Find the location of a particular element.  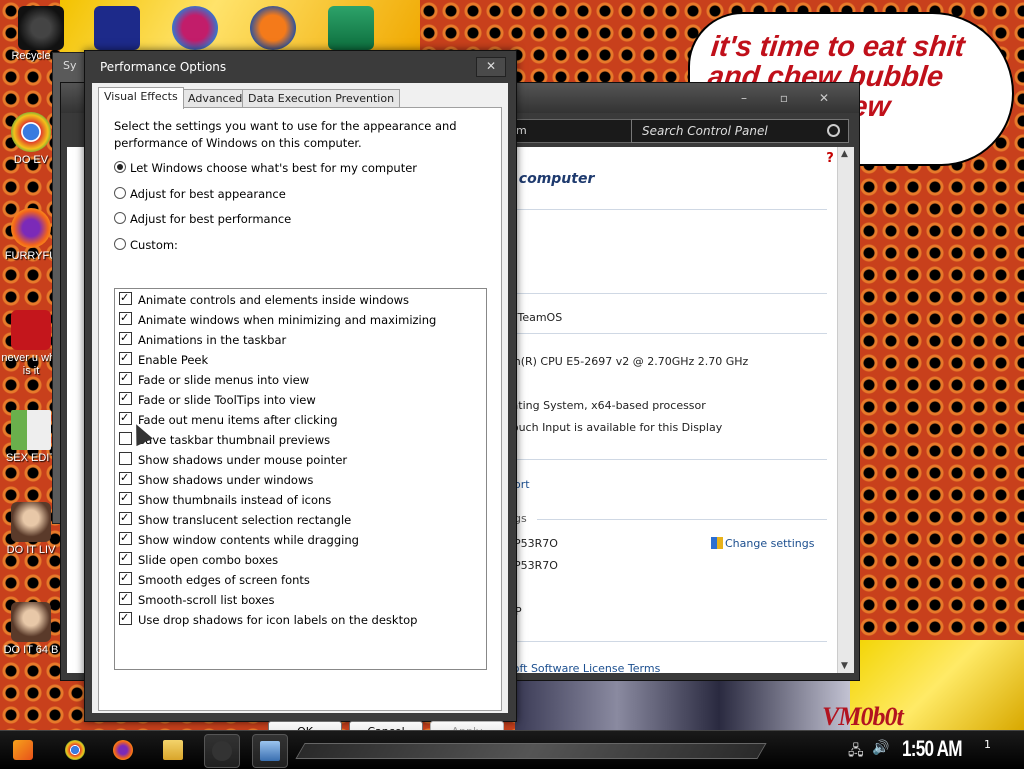

radio-best-performance: Adjust for best performance is located at coordinates (202, 219).